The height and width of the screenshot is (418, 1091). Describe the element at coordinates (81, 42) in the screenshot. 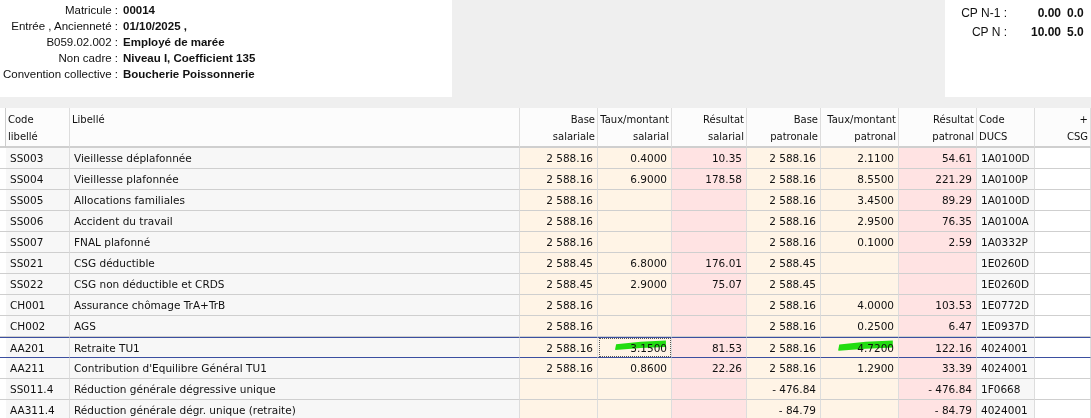

I see `field-label: B059.02.002 :` at that location.